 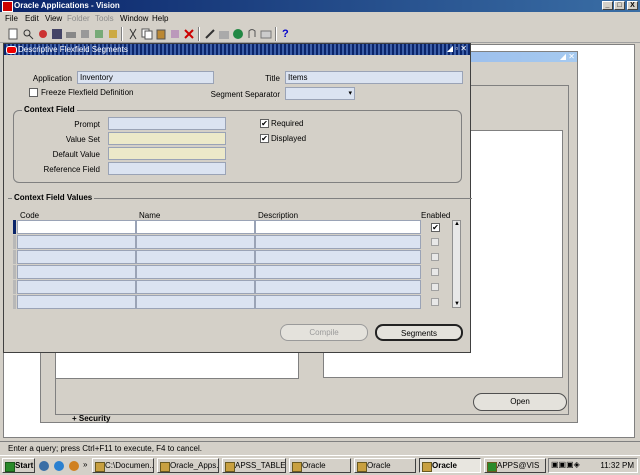 I want to click on title-label: Title, so click(x=272, y=78).